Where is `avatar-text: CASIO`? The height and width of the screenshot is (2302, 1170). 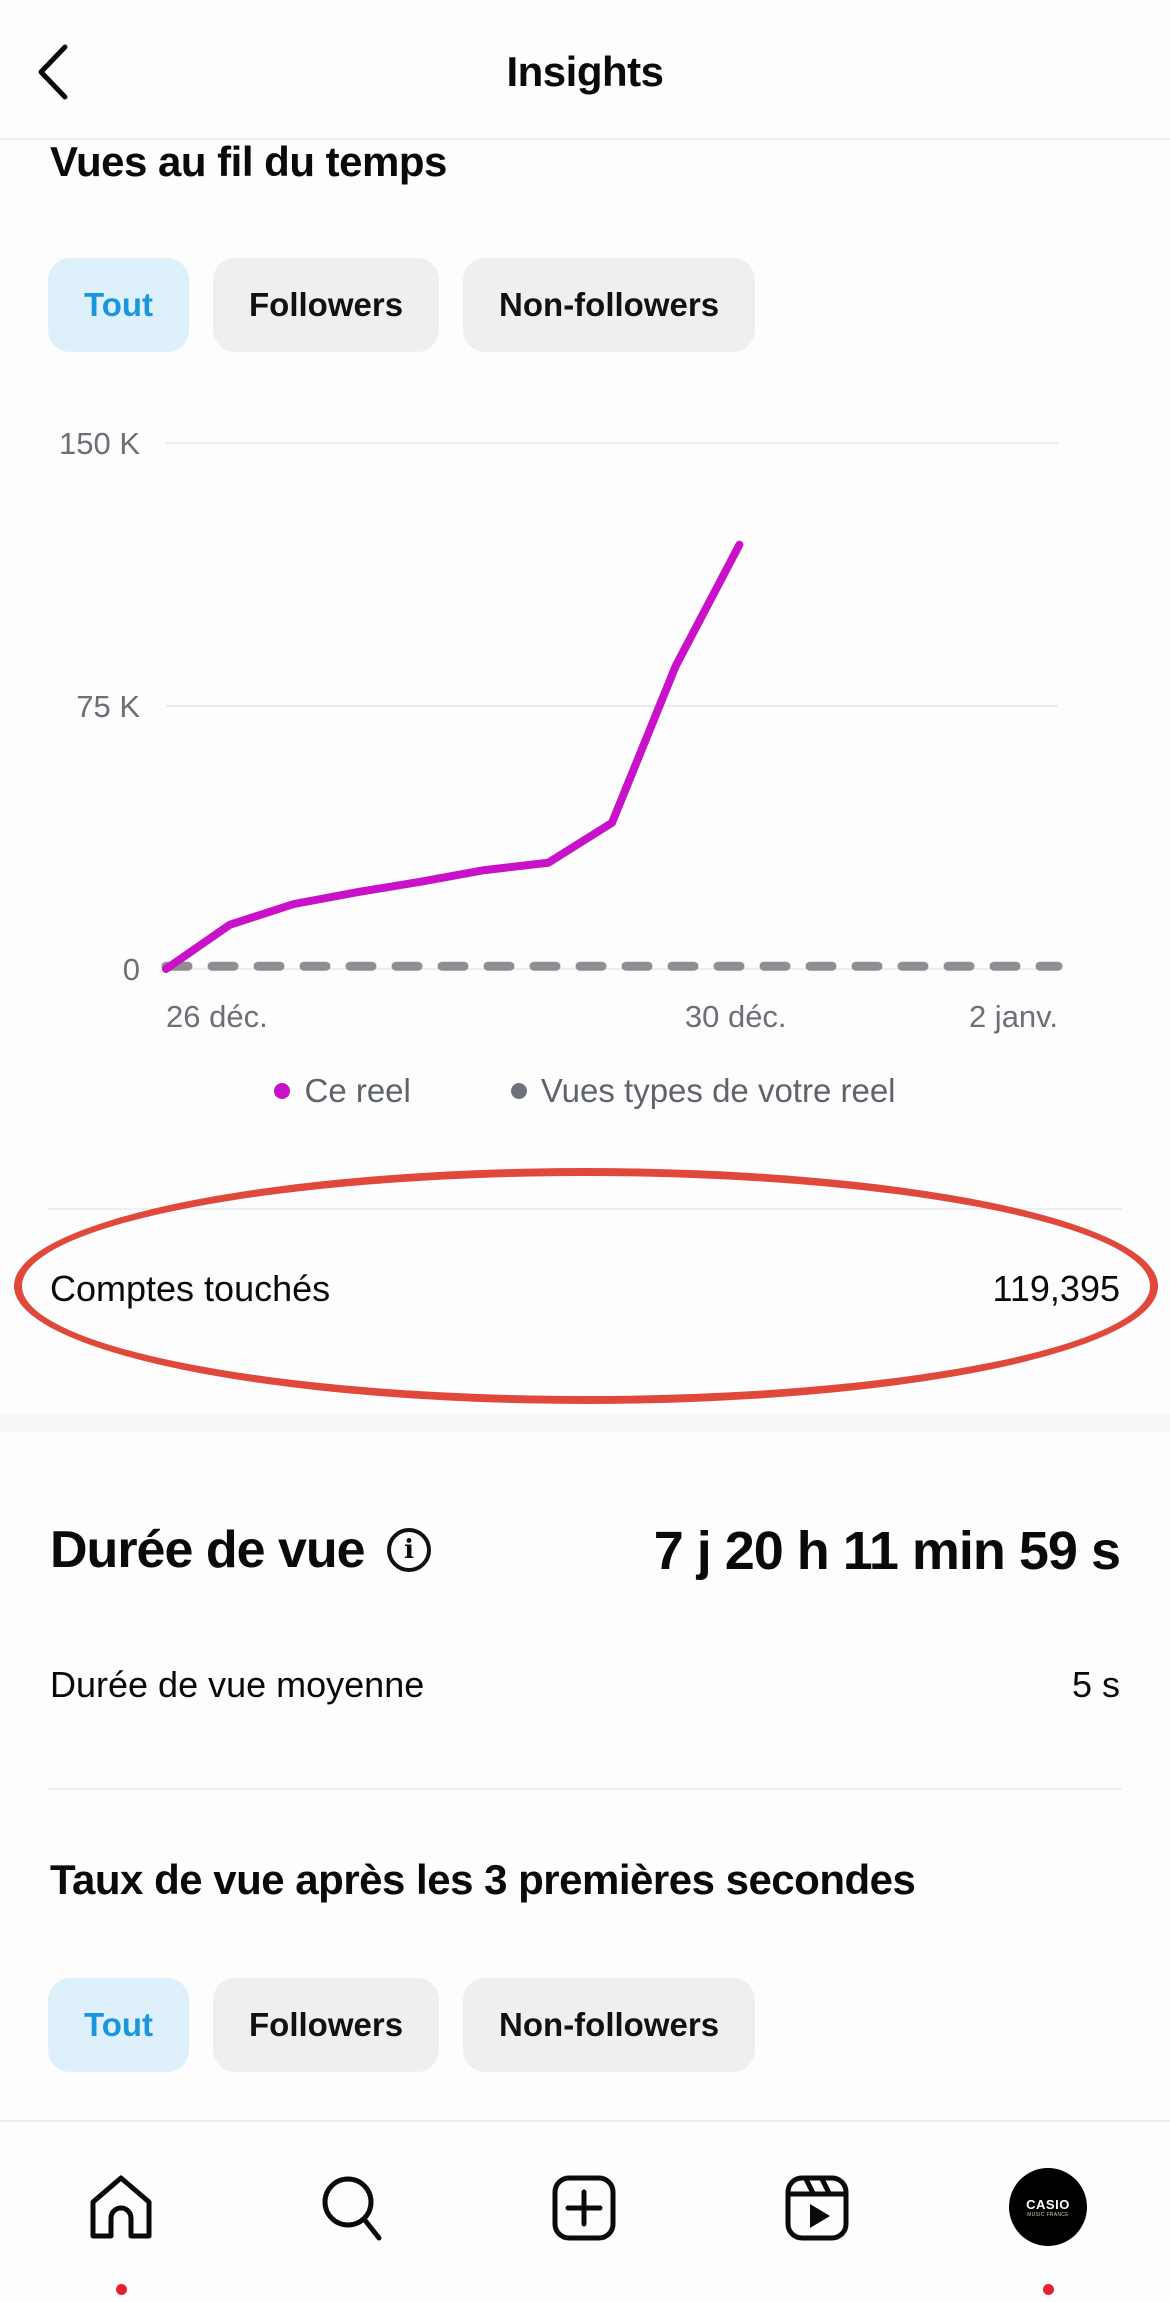
avatar-text: CASIO is located at coordinates (1048, 2204).